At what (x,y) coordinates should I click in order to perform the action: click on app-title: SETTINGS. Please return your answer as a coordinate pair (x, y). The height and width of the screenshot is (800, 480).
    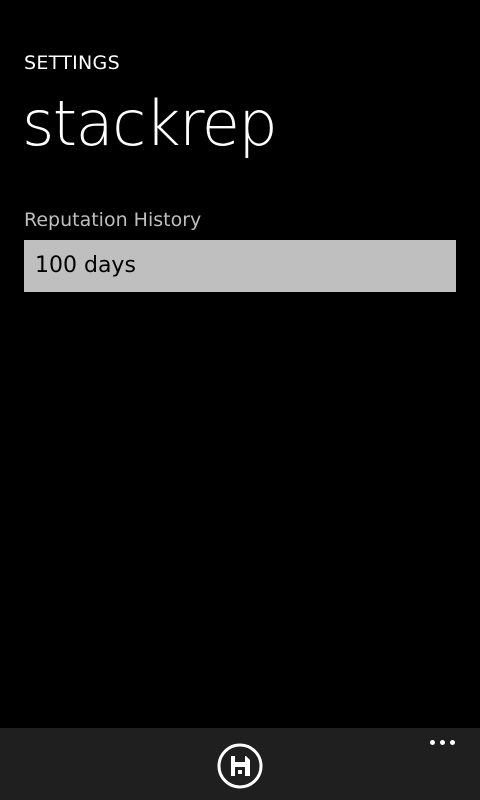
    Looking at the image, I should click on (72, 63).